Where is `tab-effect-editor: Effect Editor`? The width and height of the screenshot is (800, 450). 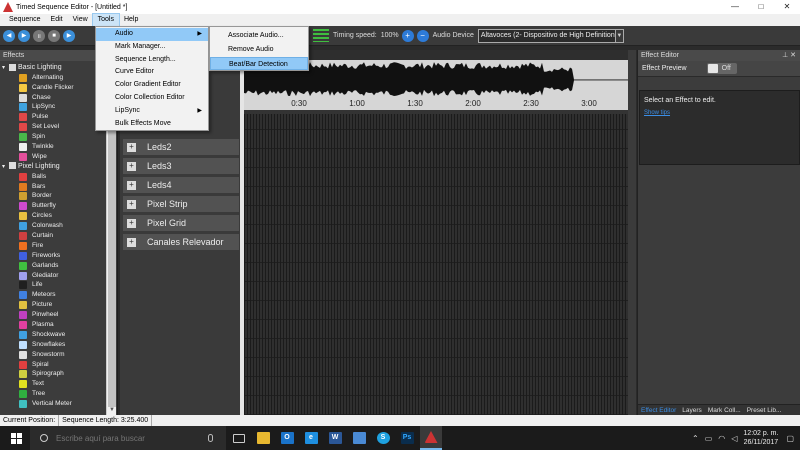 tab-effect-editor: Effect Editor is located at coordinates (658, 410).